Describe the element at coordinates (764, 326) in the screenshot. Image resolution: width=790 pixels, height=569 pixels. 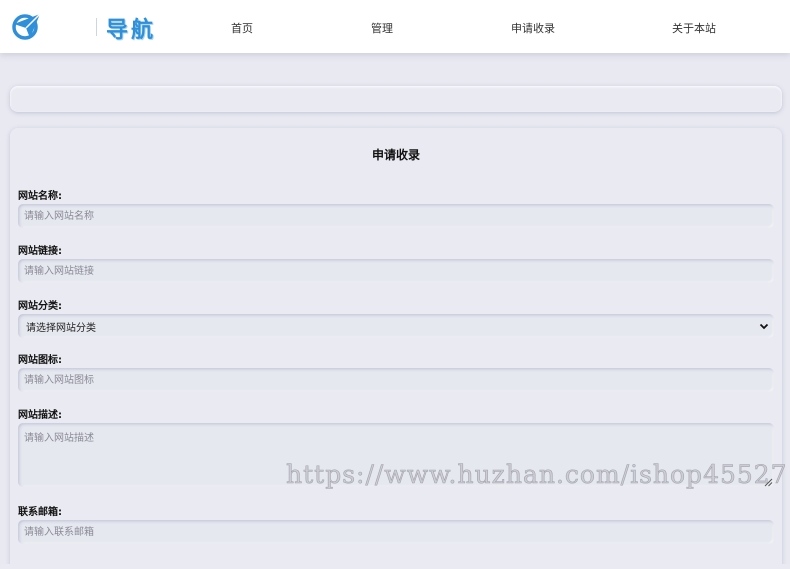
I see `chevron-down-icon` at that location.